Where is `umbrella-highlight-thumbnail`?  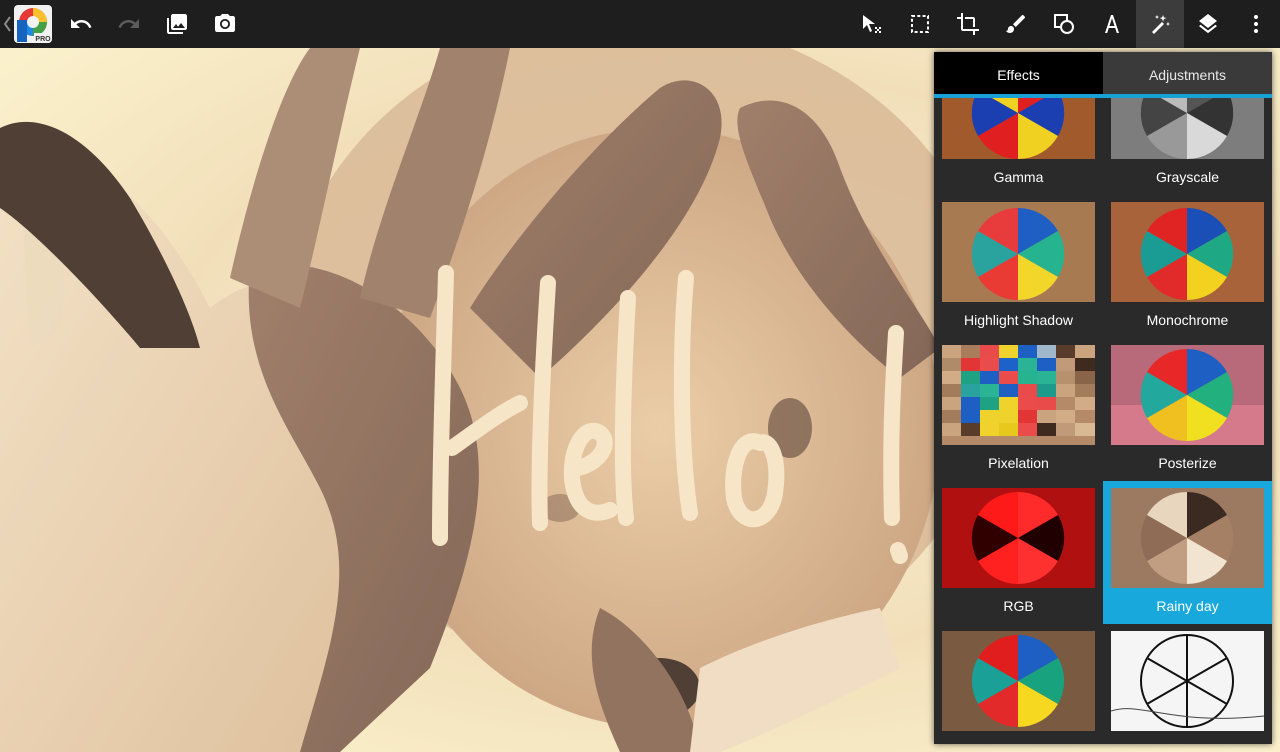 umbrella-highlight-thumbnail is located at coordinates (1018, 252).